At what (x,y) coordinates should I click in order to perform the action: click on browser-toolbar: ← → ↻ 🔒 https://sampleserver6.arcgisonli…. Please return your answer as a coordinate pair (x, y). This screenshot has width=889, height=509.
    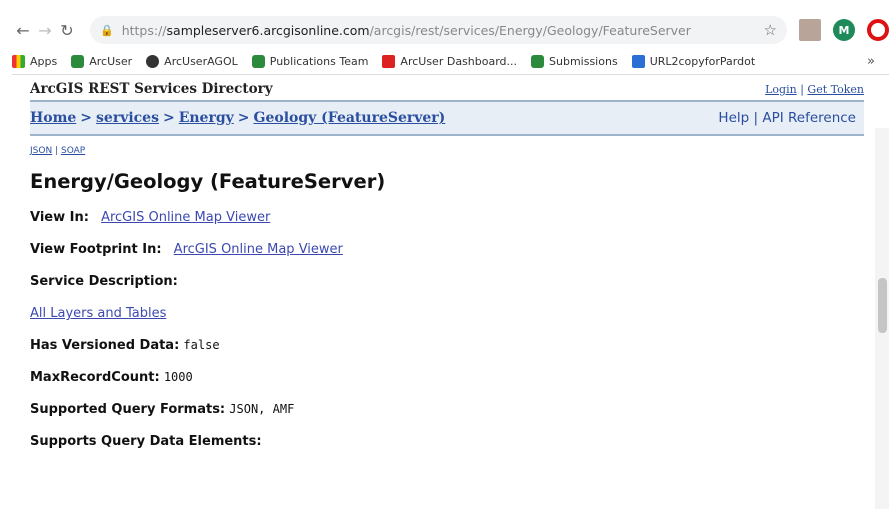
    Looking at the image, I should click on (450, 30).